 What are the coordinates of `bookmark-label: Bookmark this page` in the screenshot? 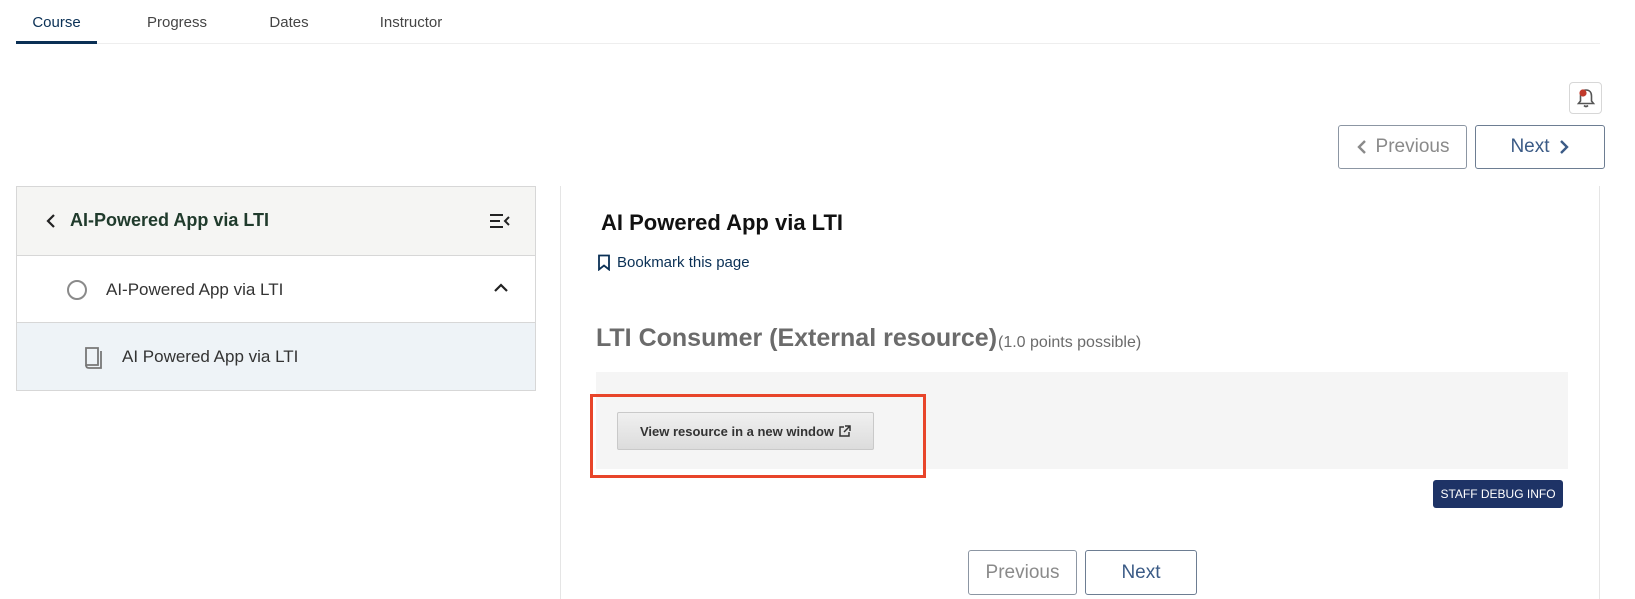 It's located at (683, 262).